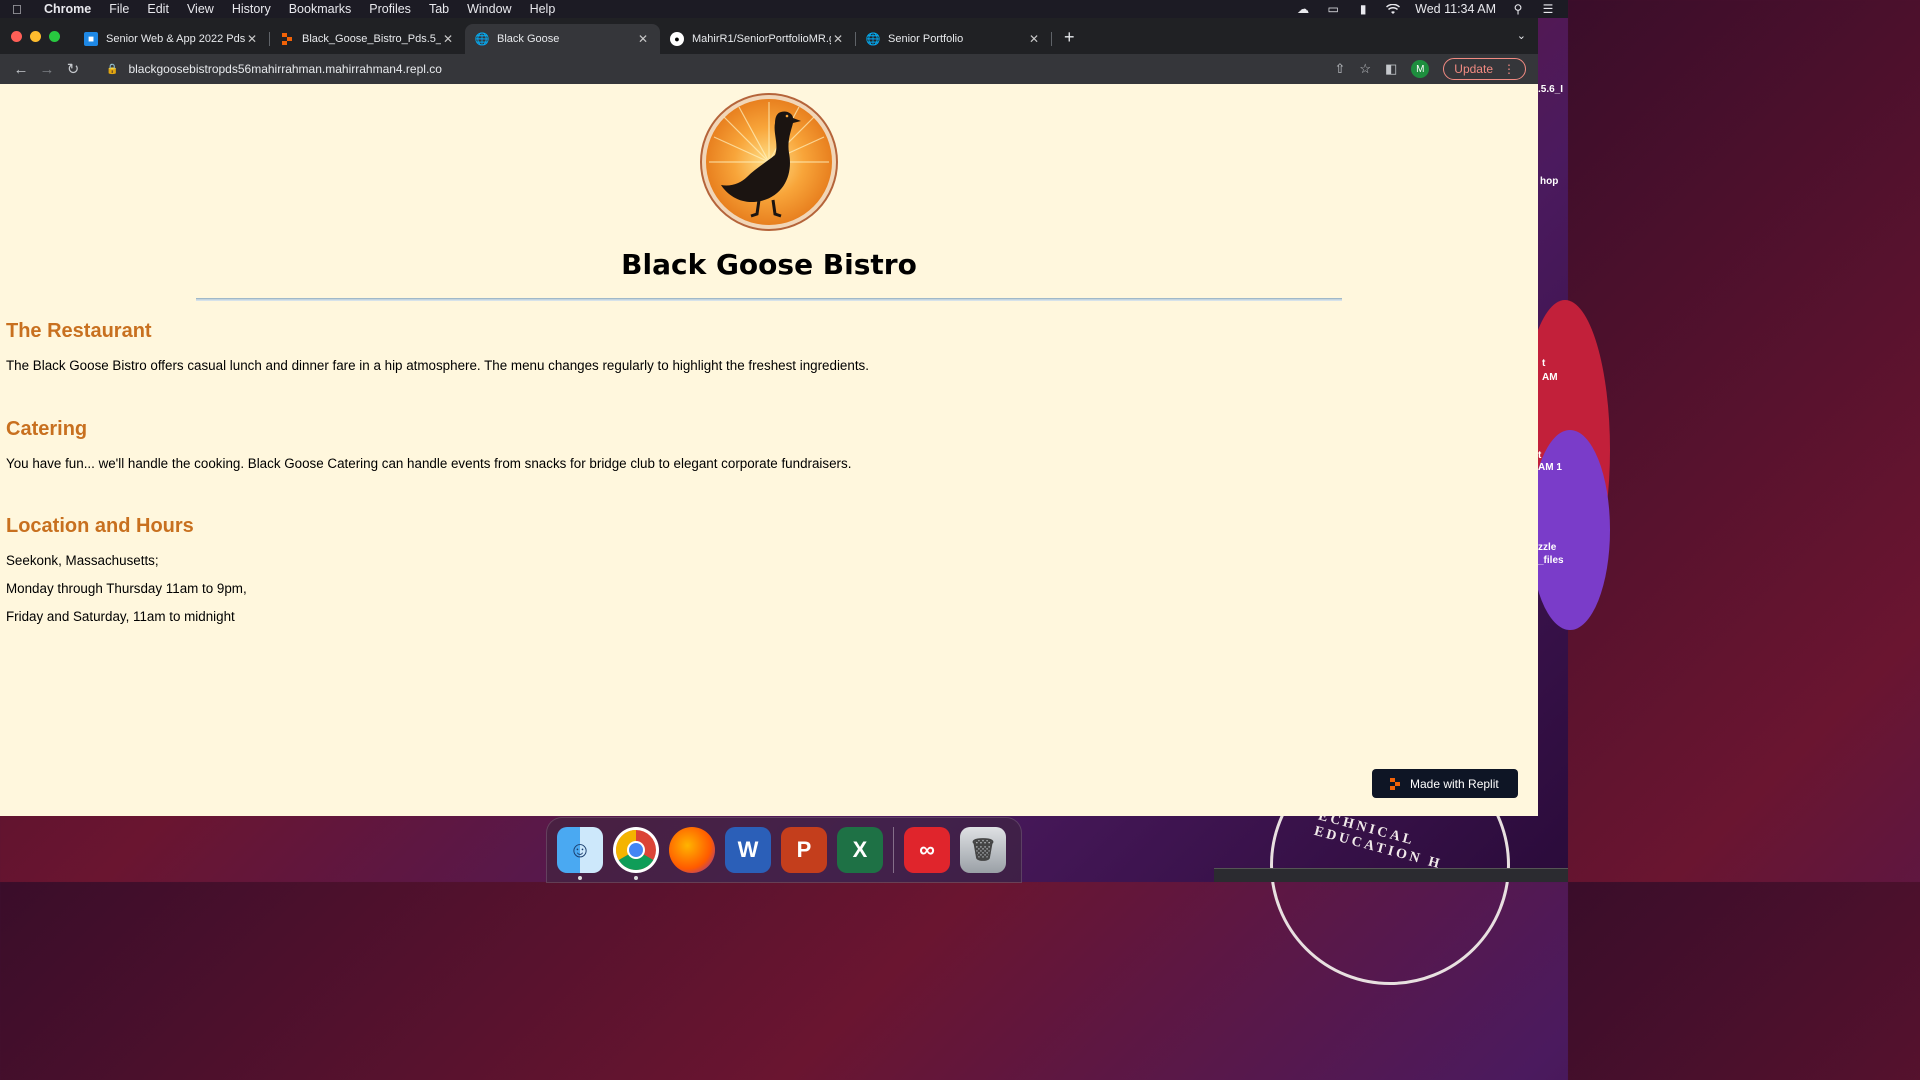 The width and height of the screenshot is (1920, 1080). What do you see at coordinates (1303, 9) in the screenshot?
I see `creative-cloud-icon: ☁` at bounding box center [1303, 9].